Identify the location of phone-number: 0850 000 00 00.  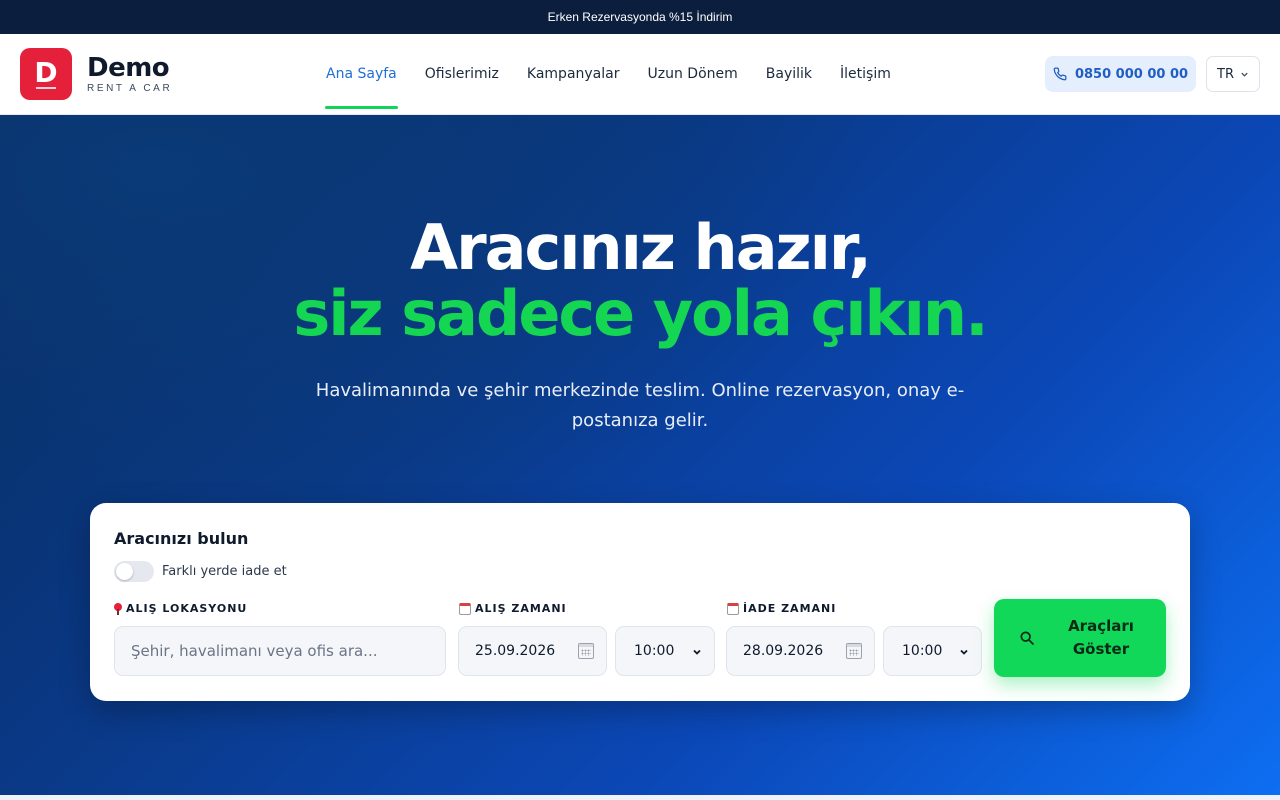
(1131, 74).